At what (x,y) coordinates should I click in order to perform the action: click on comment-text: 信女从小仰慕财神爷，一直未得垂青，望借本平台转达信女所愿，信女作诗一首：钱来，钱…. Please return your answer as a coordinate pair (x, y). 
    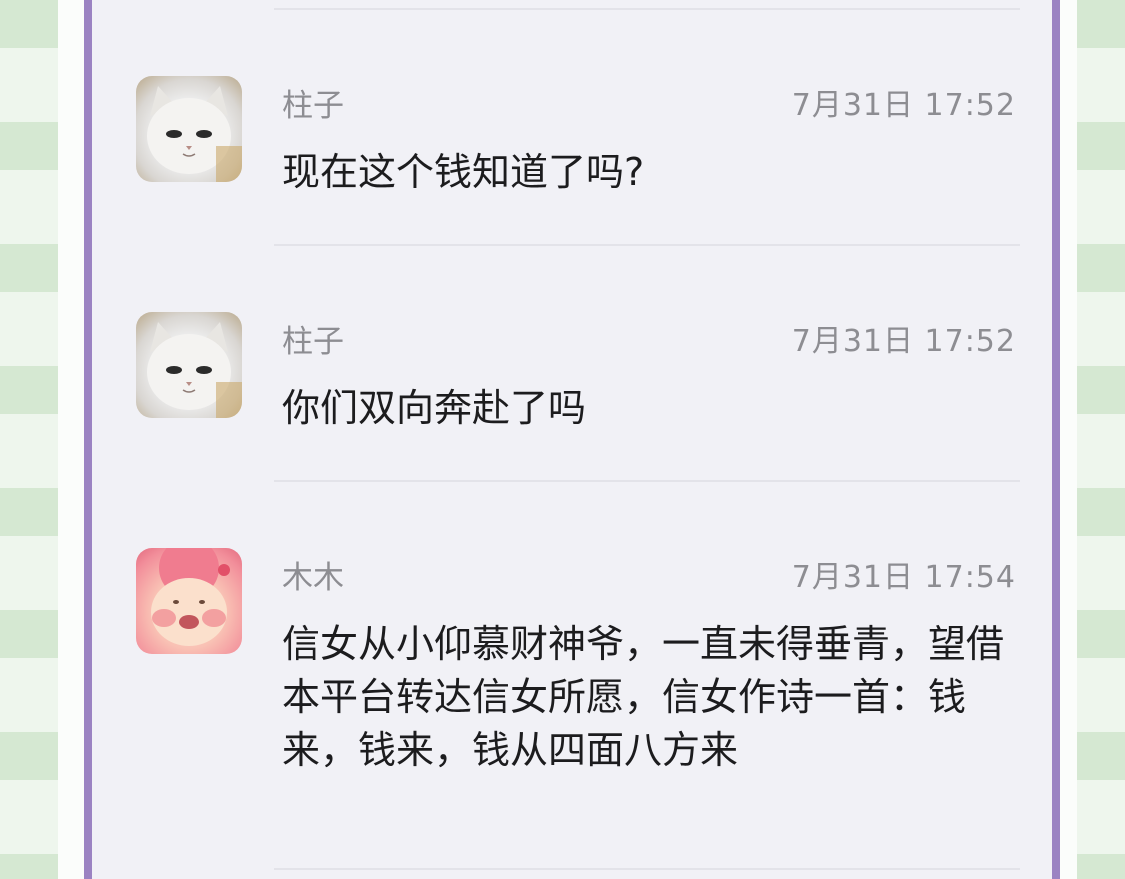
    Looking at the image, I should click on (643, 697).